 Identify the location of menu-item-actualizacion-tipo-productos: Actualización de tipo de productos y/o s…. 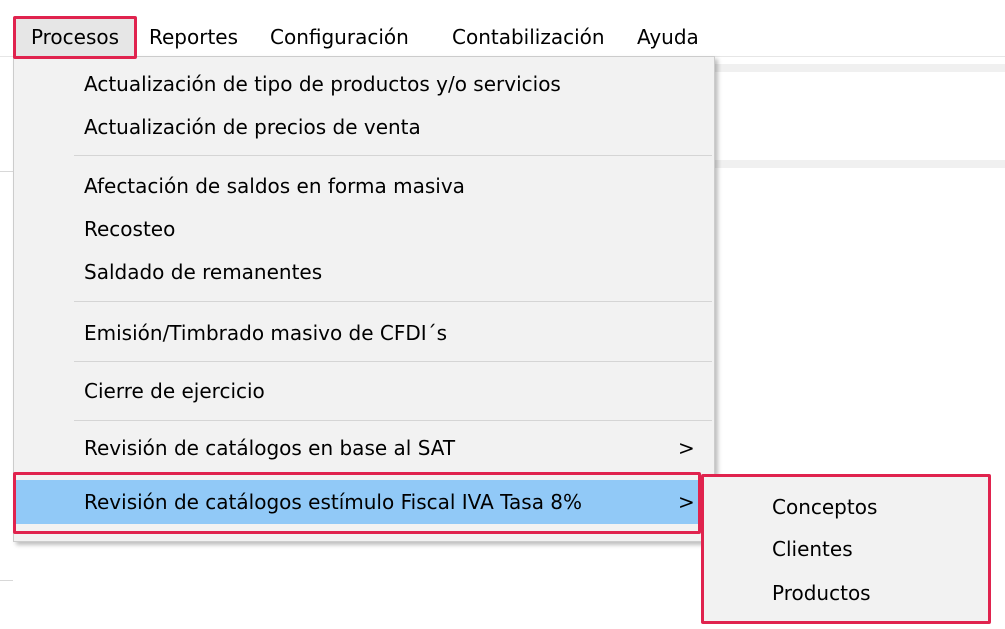
(364, 84).